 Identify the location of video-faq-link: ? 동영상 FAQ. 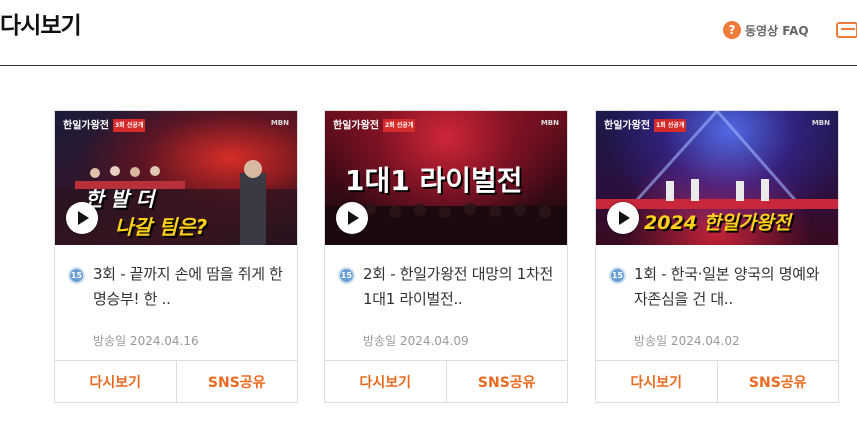
(766, 30).